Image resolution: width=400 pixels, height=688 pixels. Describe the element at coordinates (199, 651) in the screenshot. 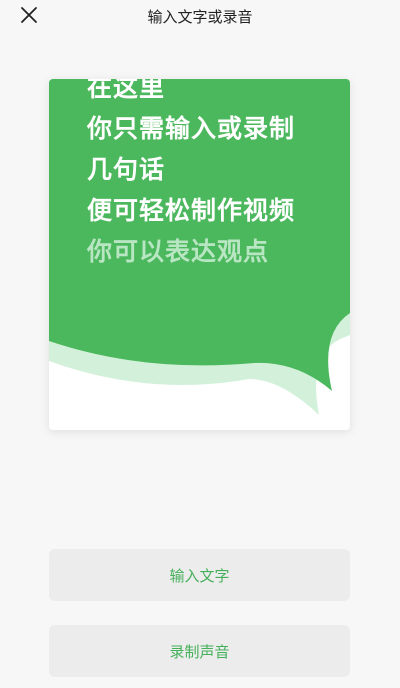

I see `record-audio-button: 录制声音` at that location.